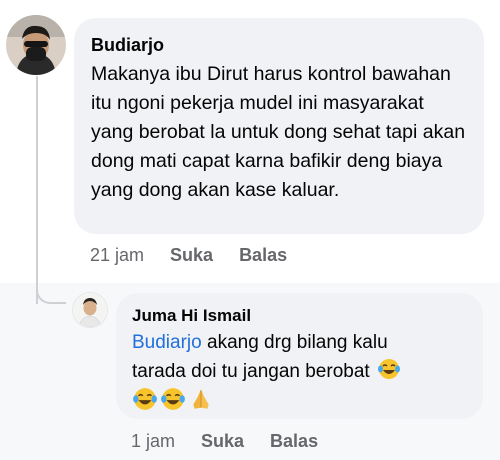 The width and height of the screenshot is (500, 460). I want to click on folded-hands-icon, so click(201, 399).